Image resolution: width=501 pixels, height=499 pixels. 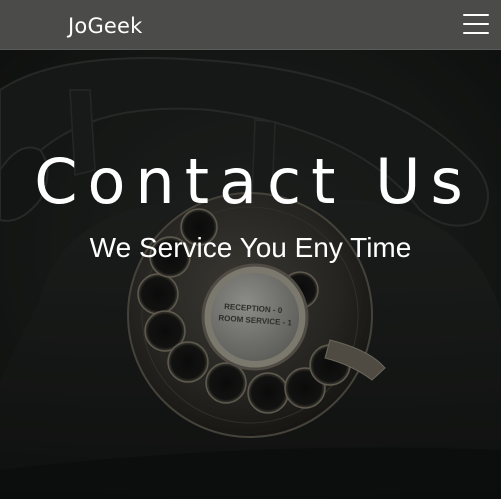 I want to click on menu-bar-middle, so click(x=476, y=24).